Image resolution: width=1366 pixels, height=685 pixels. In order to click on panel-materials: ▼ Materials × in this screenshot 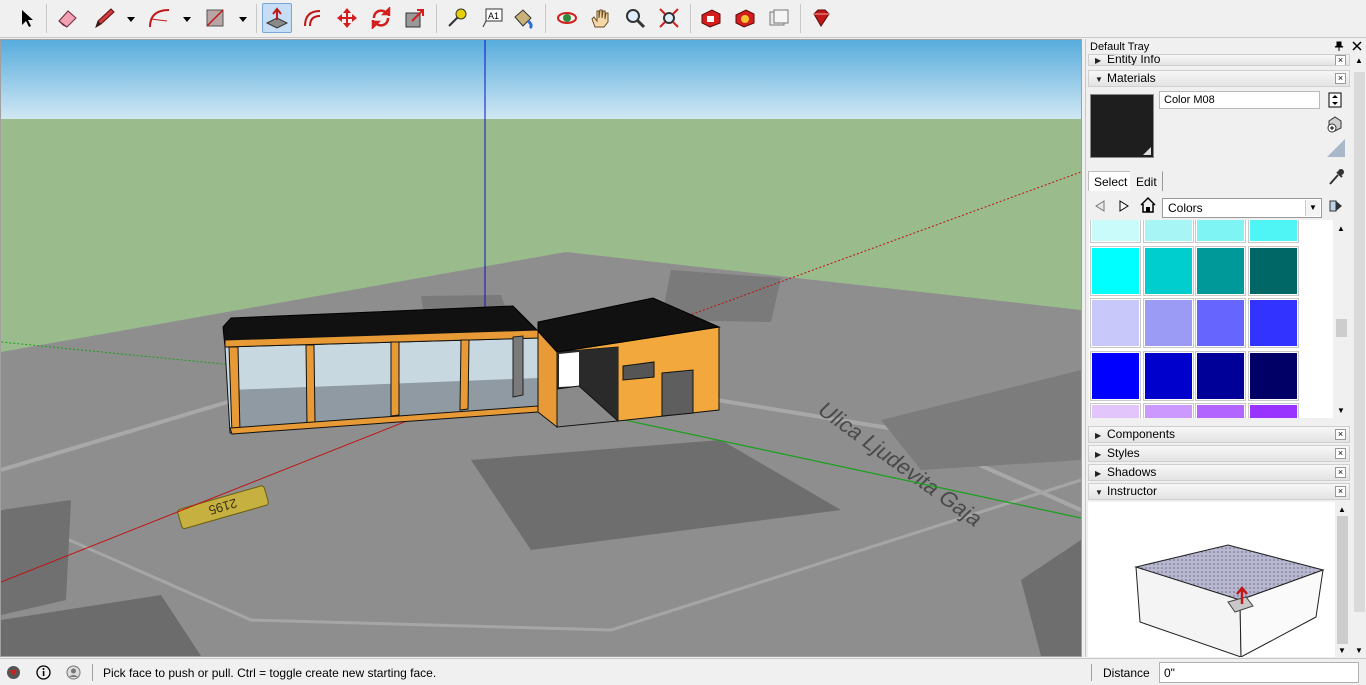, I will do `click(1219, 78)`.